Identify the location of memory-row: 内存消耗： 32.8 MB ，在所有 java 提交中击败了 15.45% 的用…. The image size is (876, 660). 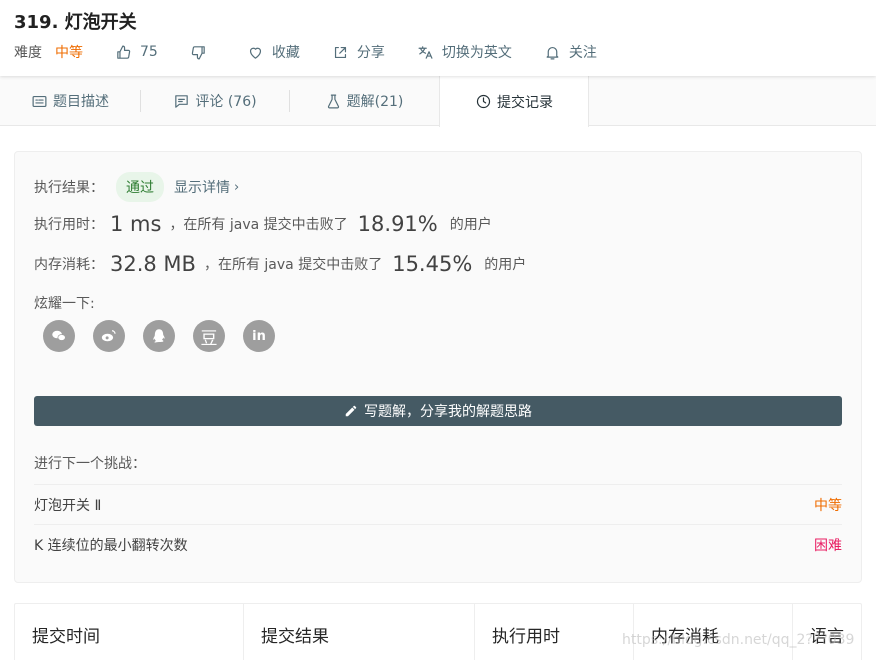
(280, 264).